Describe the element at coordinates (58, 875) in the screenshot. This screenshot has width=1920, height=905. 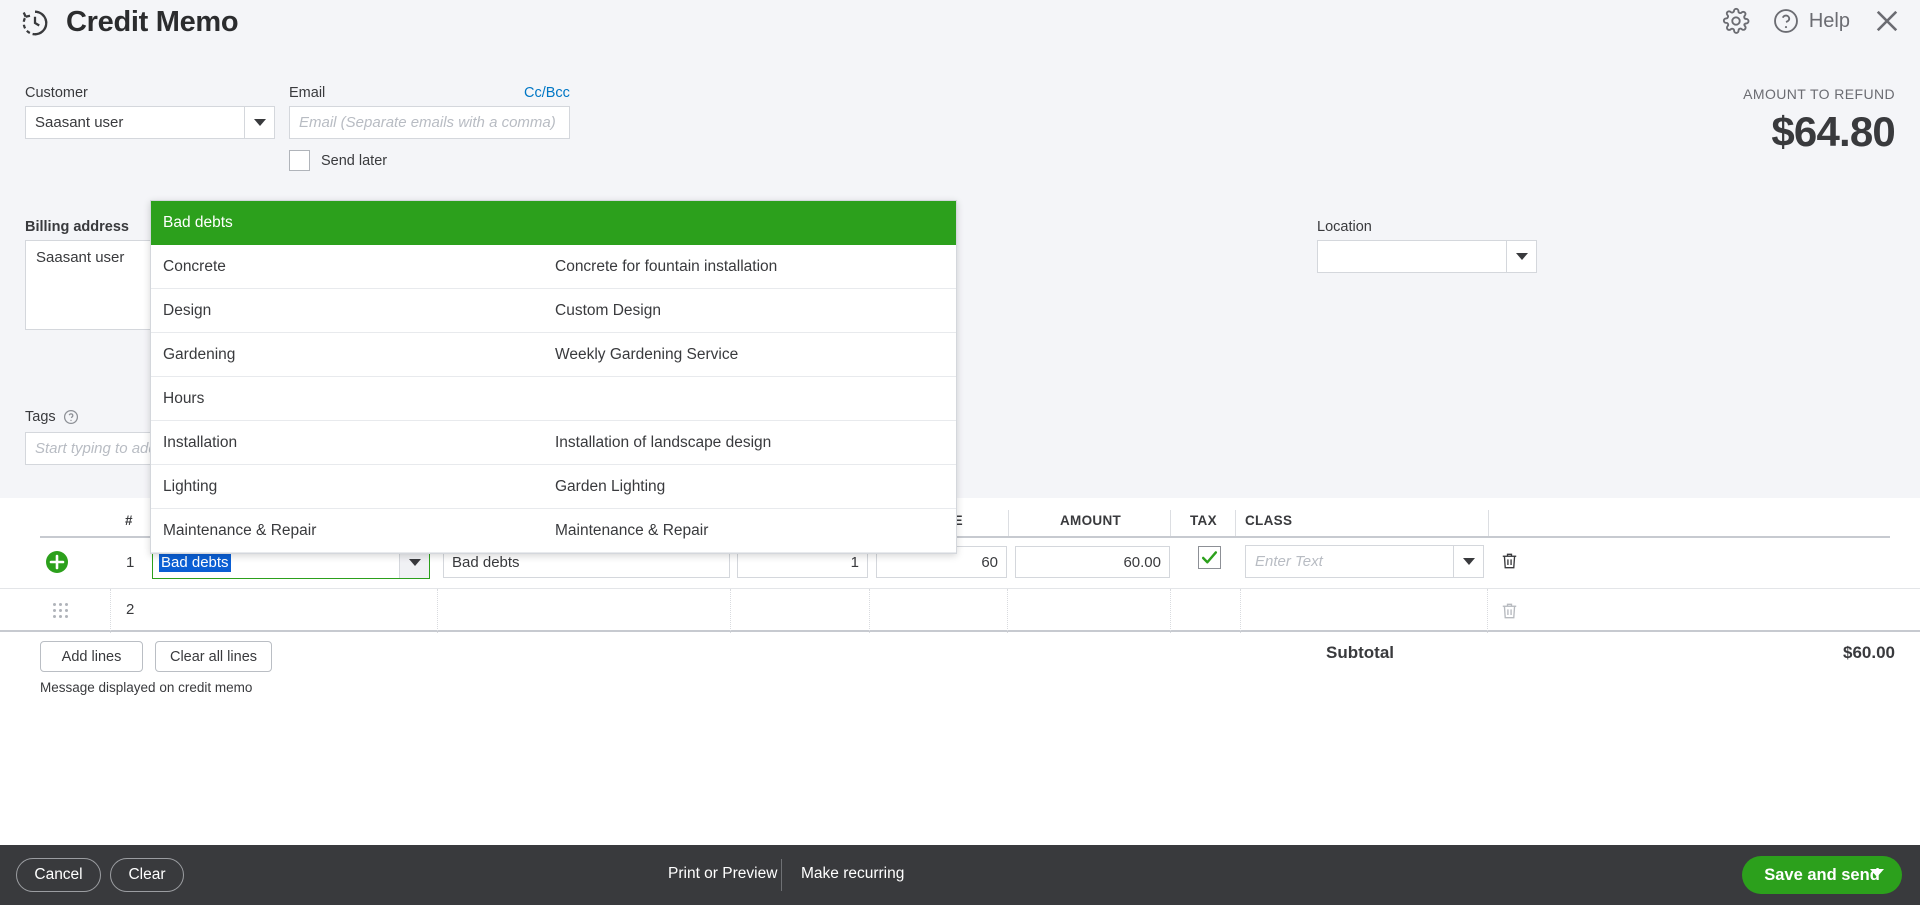
I see `cancel-button: Cancel` at that location.